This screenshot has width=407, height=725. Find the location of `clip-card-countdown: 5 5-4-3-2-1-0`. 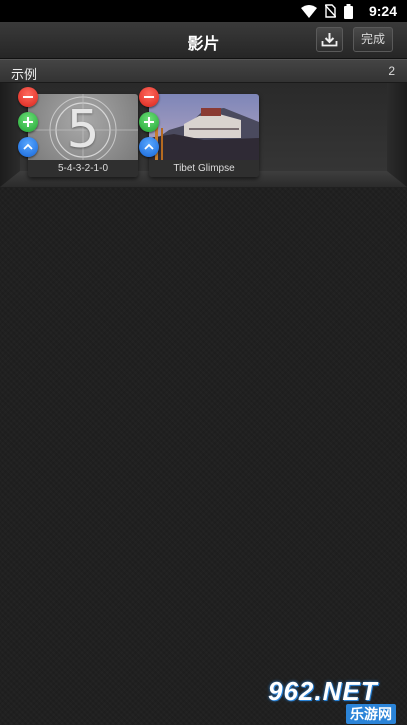

clip-card-countdown: 5 5-4-3-2-1-0 is located at coordinates (83, 135).